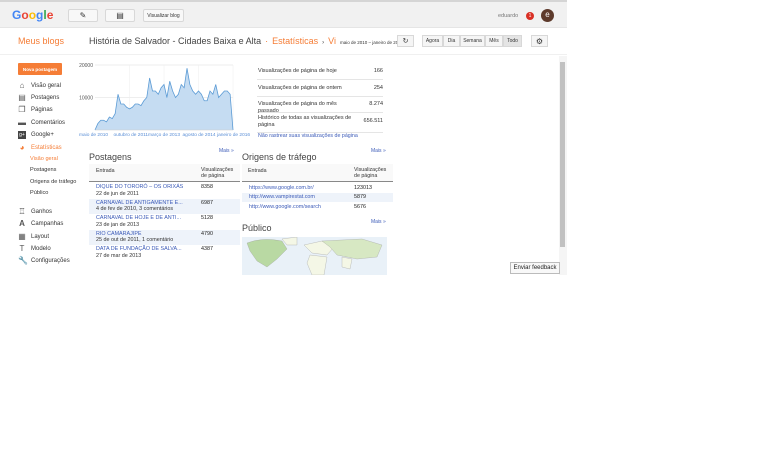 The image size is (768, 460). What do you see at coordinates (323, 43) in the screenshot?
I see `breadcrumb-arrow: ›` at bounding box center [323, 43].